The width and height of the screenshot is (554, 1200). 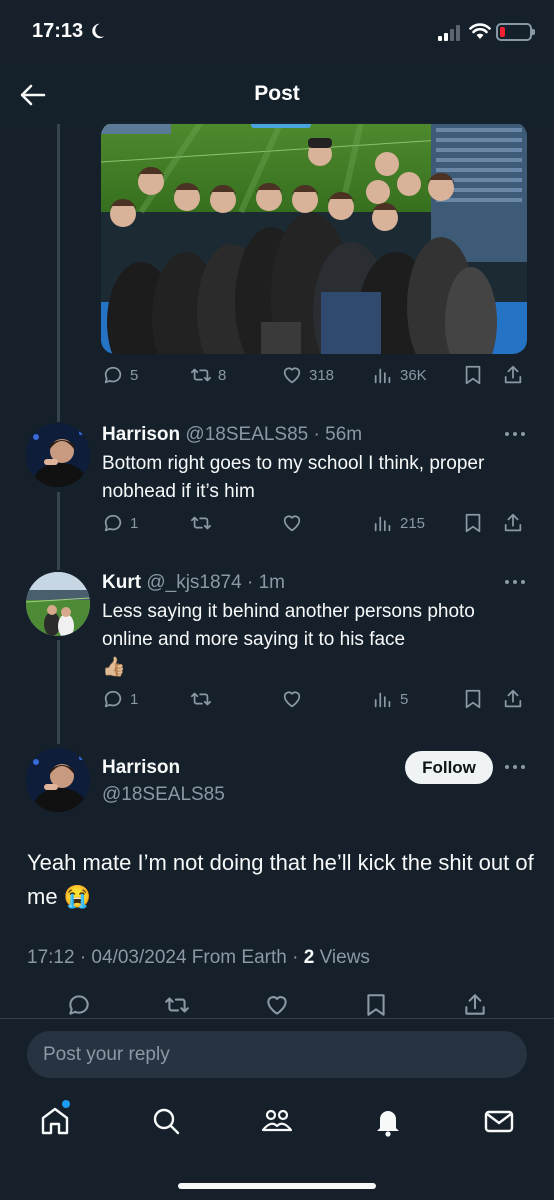 What do you see at coordinates (277, 1186) in the screenshot?
I see `home-indicator` at bounding box center [277, 1186].